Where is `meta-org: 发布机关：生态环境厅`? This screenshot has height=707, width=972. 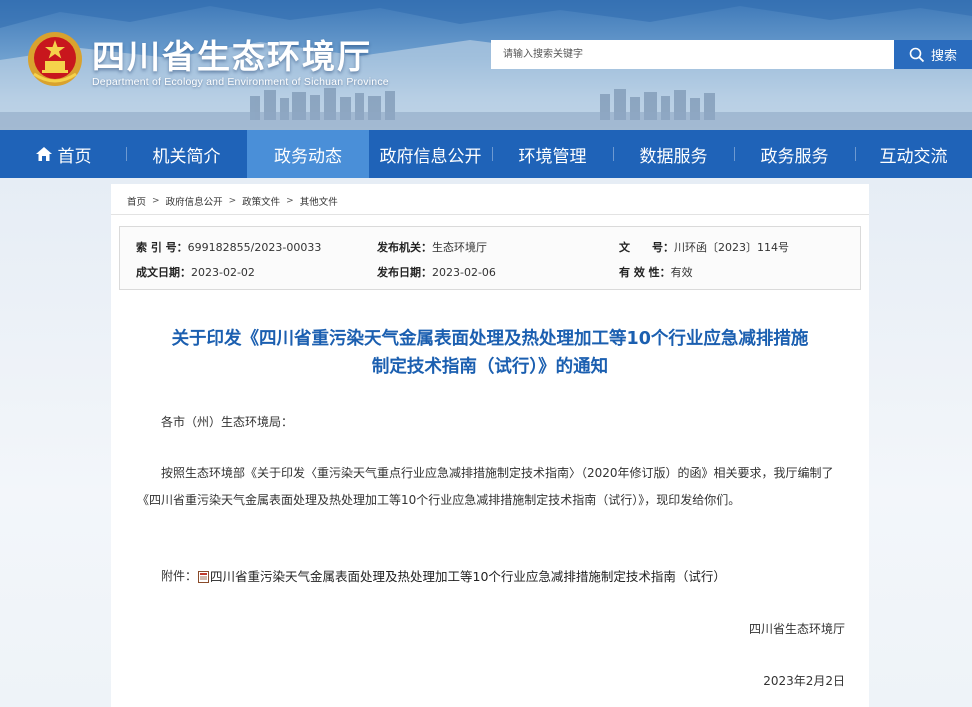
meta-org: 发布机关：生态环境厅 is located at coordinates (432, 247).